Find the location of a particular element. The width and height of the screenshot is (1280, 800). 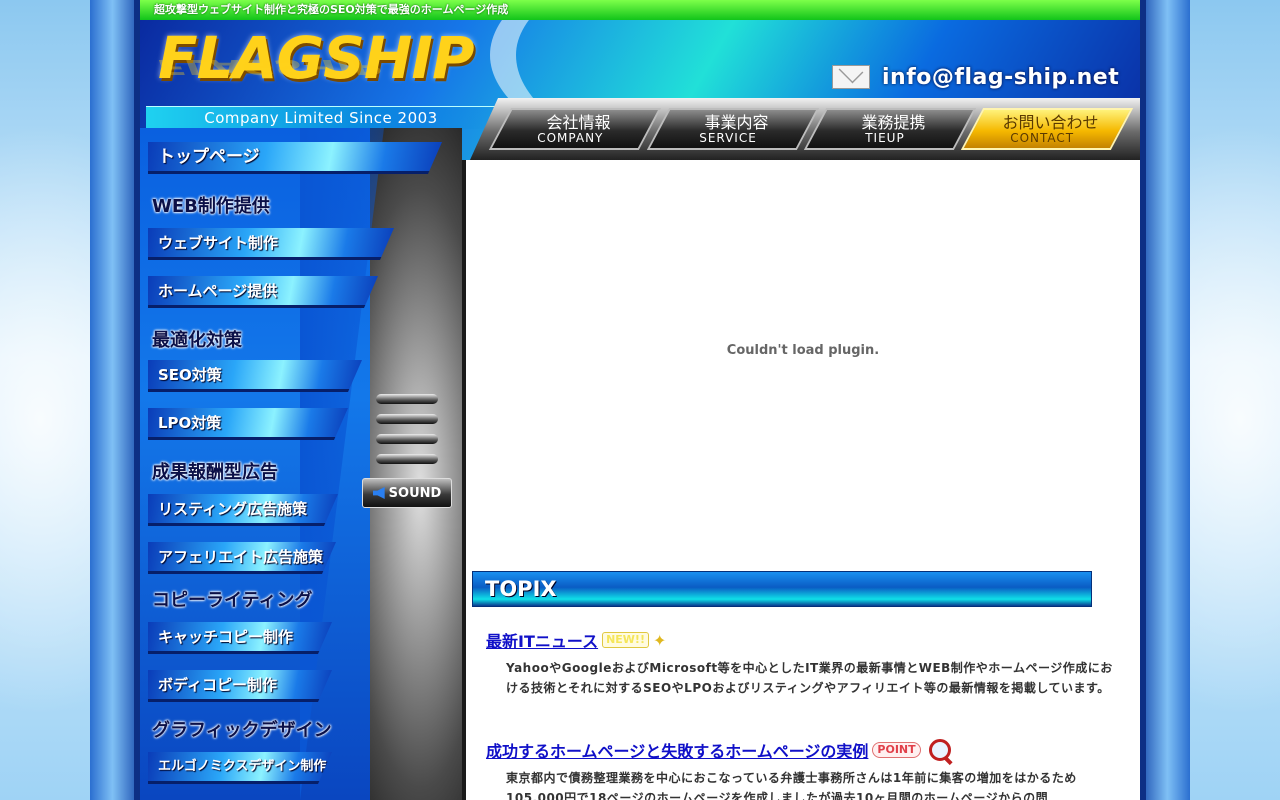

nav-contact-jp: お問い合わせ is located at coordinates (1050, 122).